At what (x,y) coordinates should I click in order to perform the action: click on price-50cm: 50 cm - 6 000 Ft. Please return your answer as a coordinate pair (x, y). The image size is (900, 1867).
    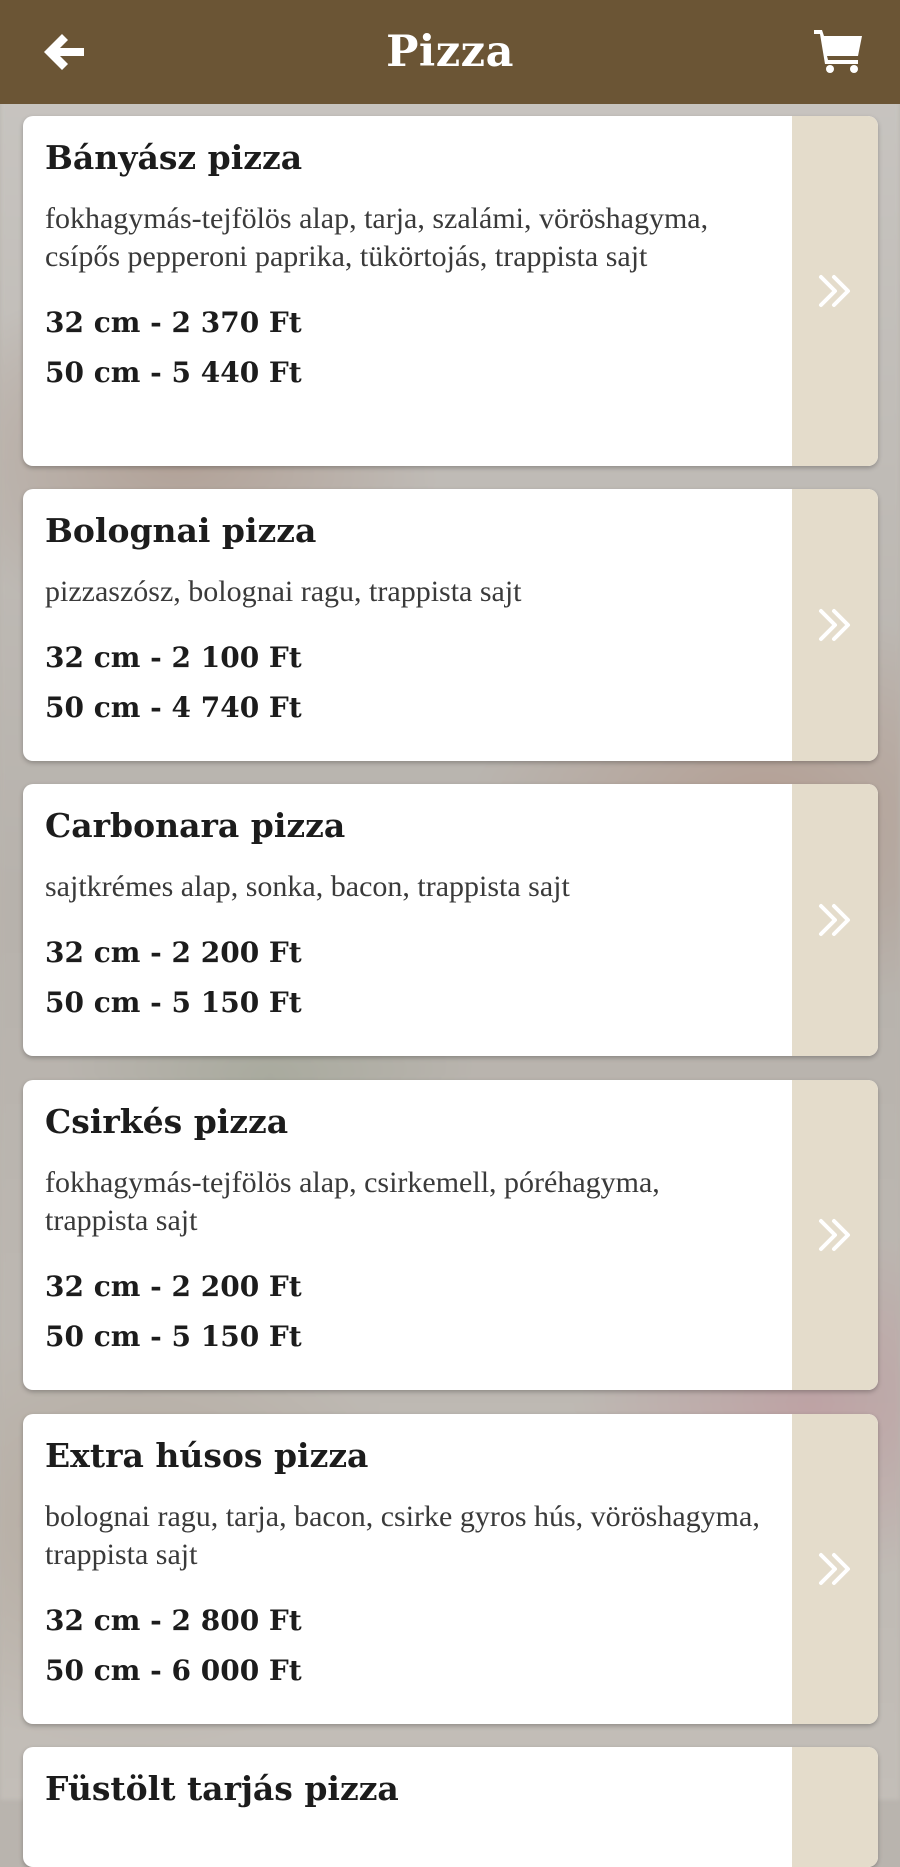
    Looking at the image, I should click on (173, 1670).